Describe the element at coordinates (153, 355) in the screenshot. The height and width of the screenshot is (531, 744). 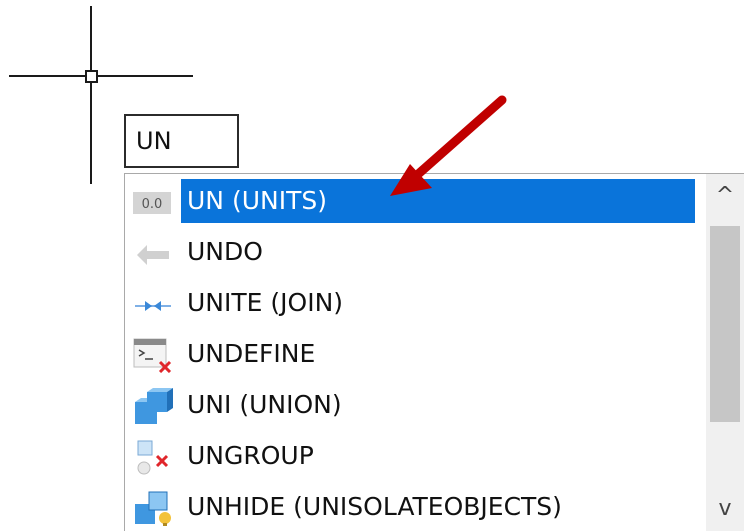
I see `undefine-command-icon` at that location.